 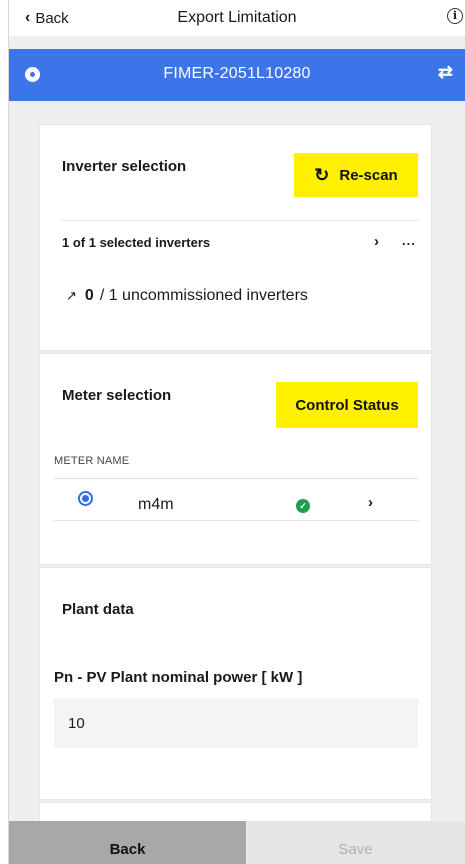 What do you see at coordinates (71, 295) in the screenshot?
I see `wrench-icon: ↗` at bounding box center [71, 295].